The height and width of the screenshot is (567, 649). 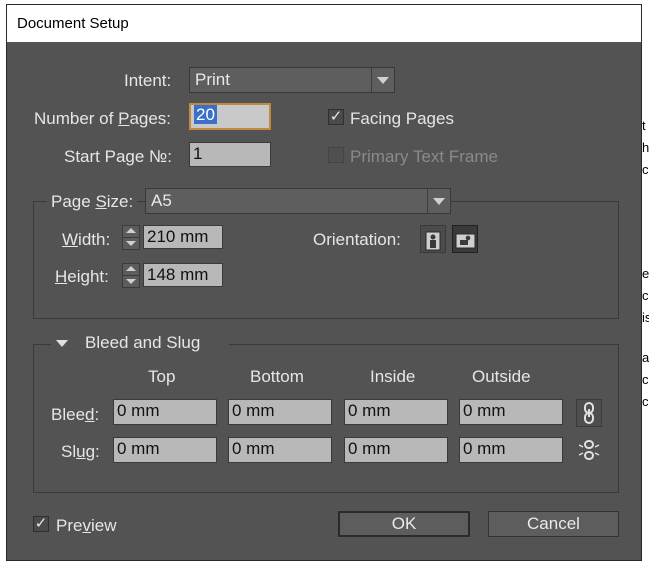 What do you see at coordinates (86, 239) in the screenshot?
I see `width-label: Width:` at bounding box center [86, 239].